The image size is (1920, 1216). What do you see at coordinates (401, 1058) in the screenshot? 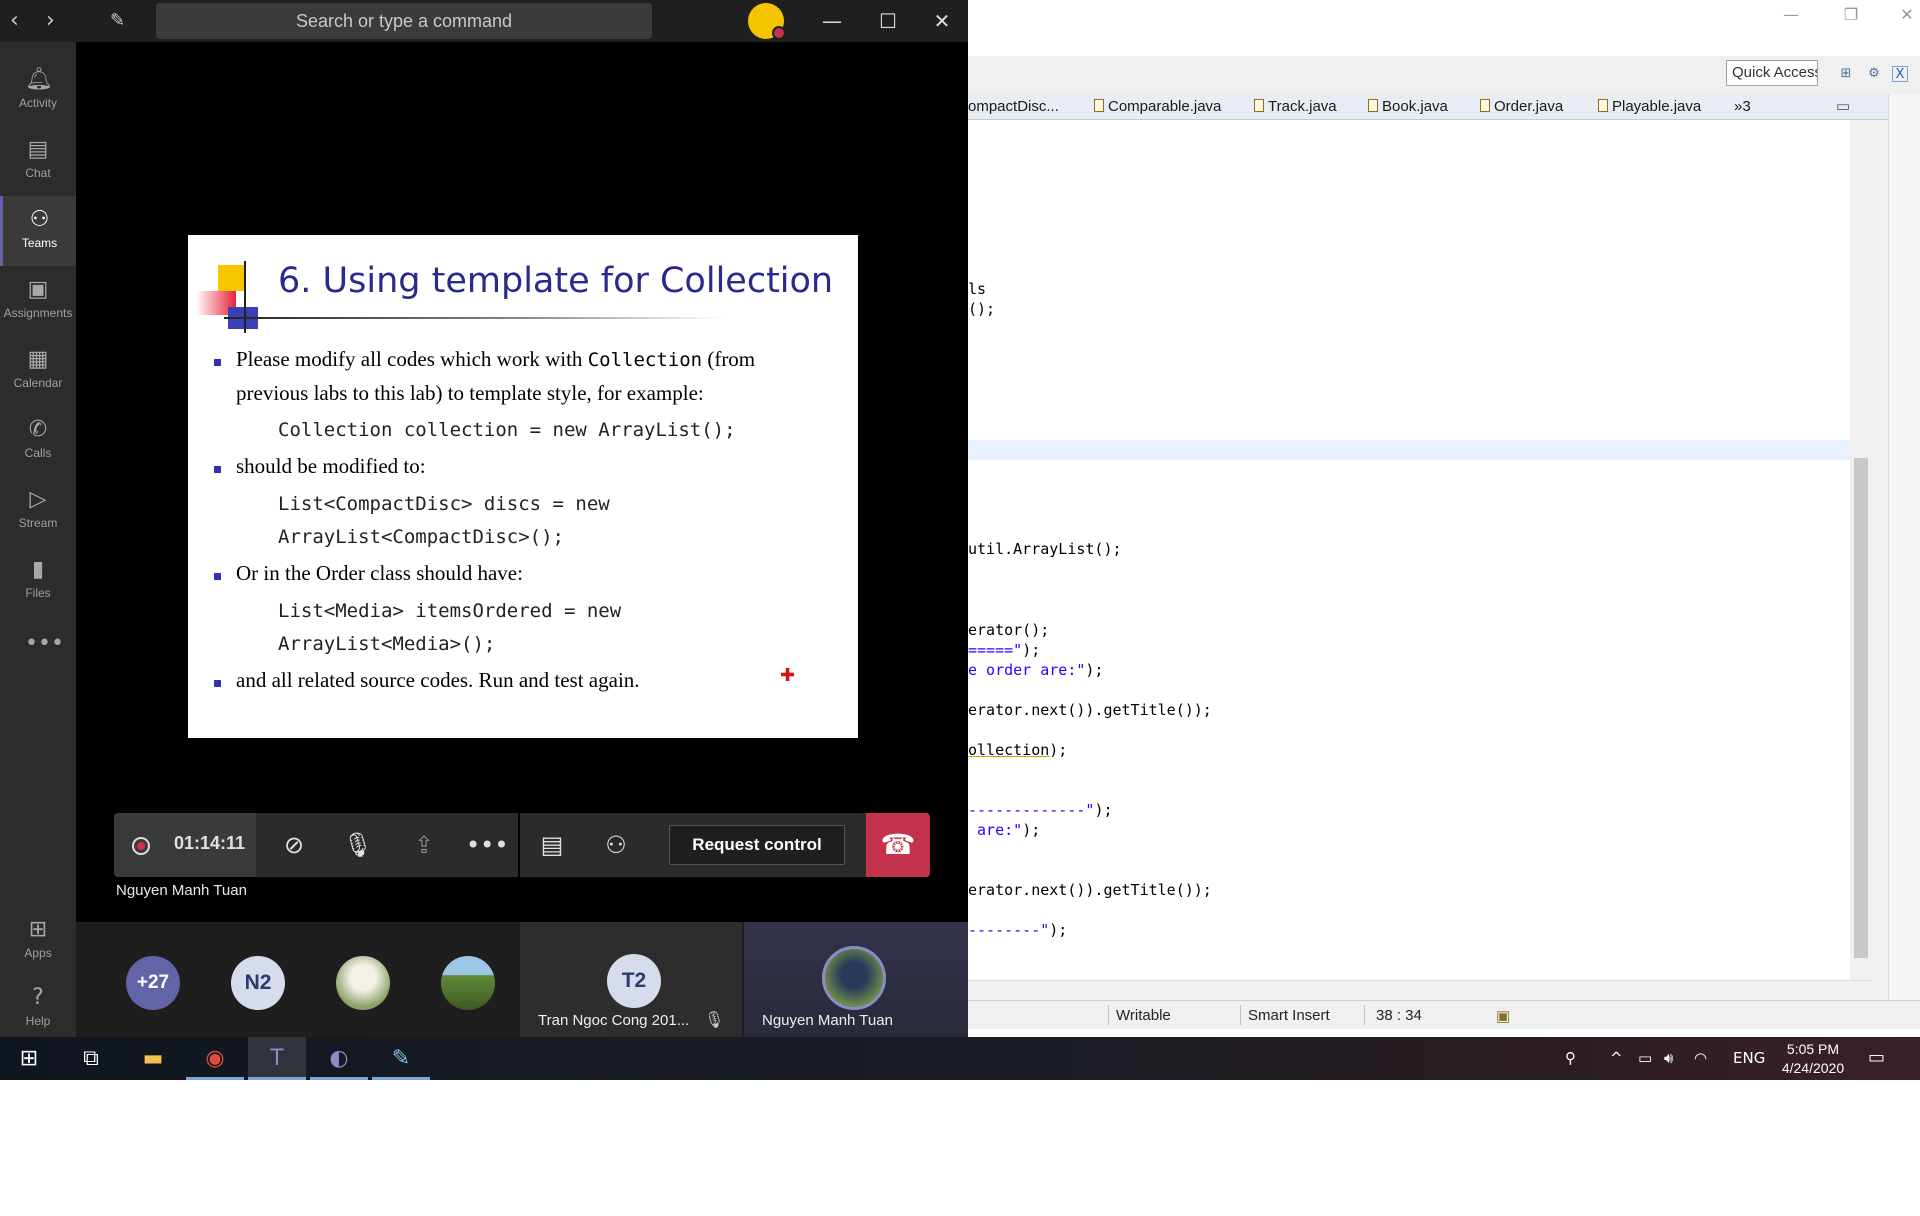
I see `paint-icon: ✎` at bounding box center [401, 1058].